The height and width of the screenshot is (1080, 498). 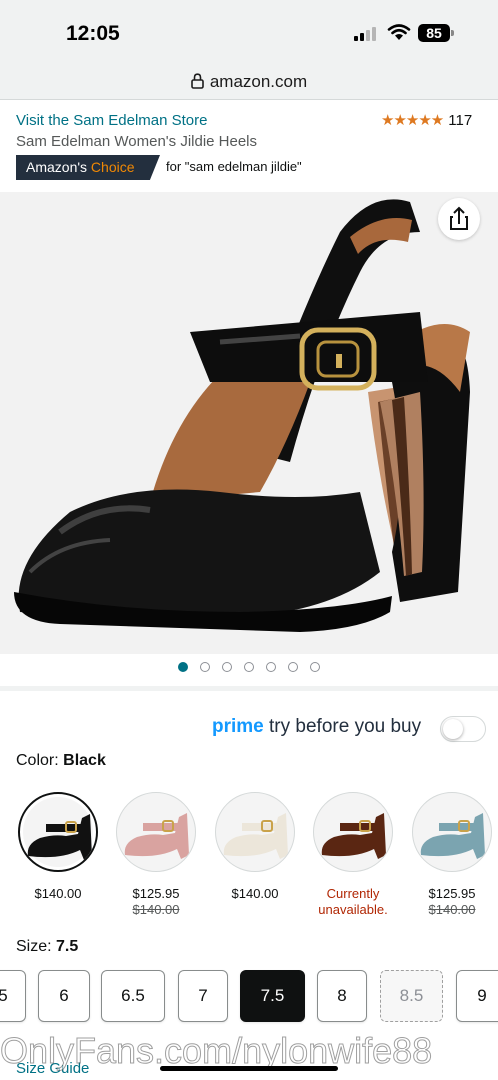 I want to click on url-text: amazon.com, so click(x=258, y=81).